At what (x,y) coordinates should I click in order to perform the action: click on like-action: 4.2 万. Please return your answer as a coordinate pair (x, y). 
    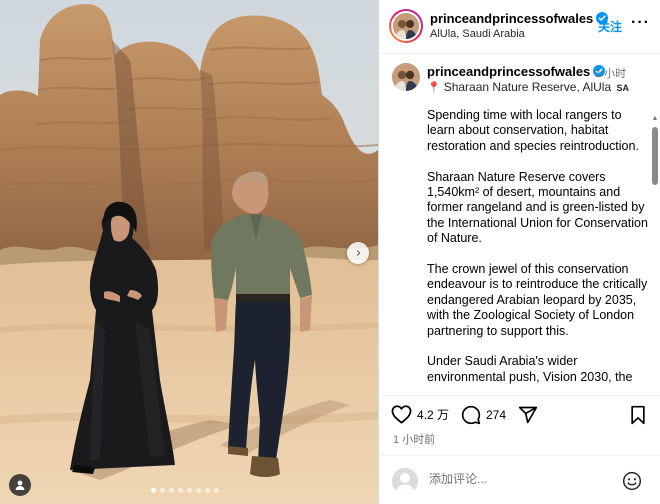
    Looking at the image, I should click on (420, 414).